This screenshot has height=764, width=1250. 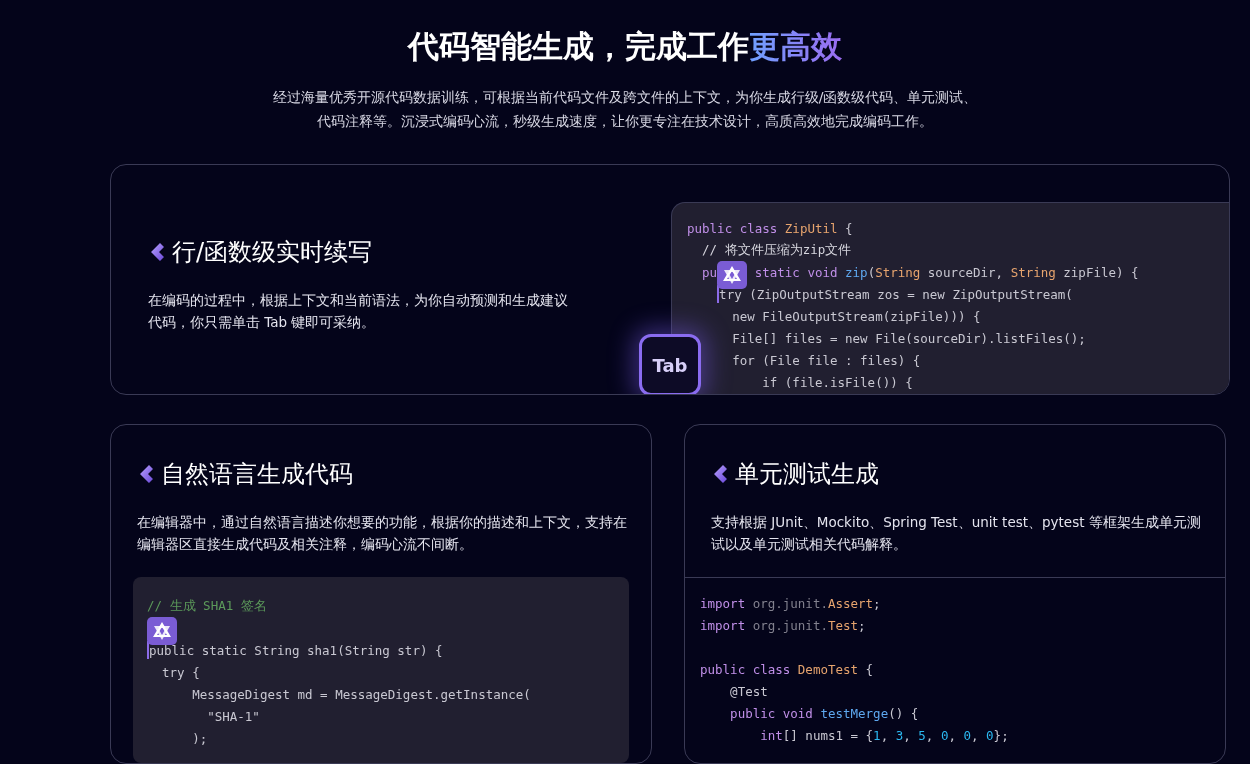 What do you see at coordinates (837, 382) in the screenshot?
I see `code-line: if (file.isFile()) {` at bounding box center [837, 382].